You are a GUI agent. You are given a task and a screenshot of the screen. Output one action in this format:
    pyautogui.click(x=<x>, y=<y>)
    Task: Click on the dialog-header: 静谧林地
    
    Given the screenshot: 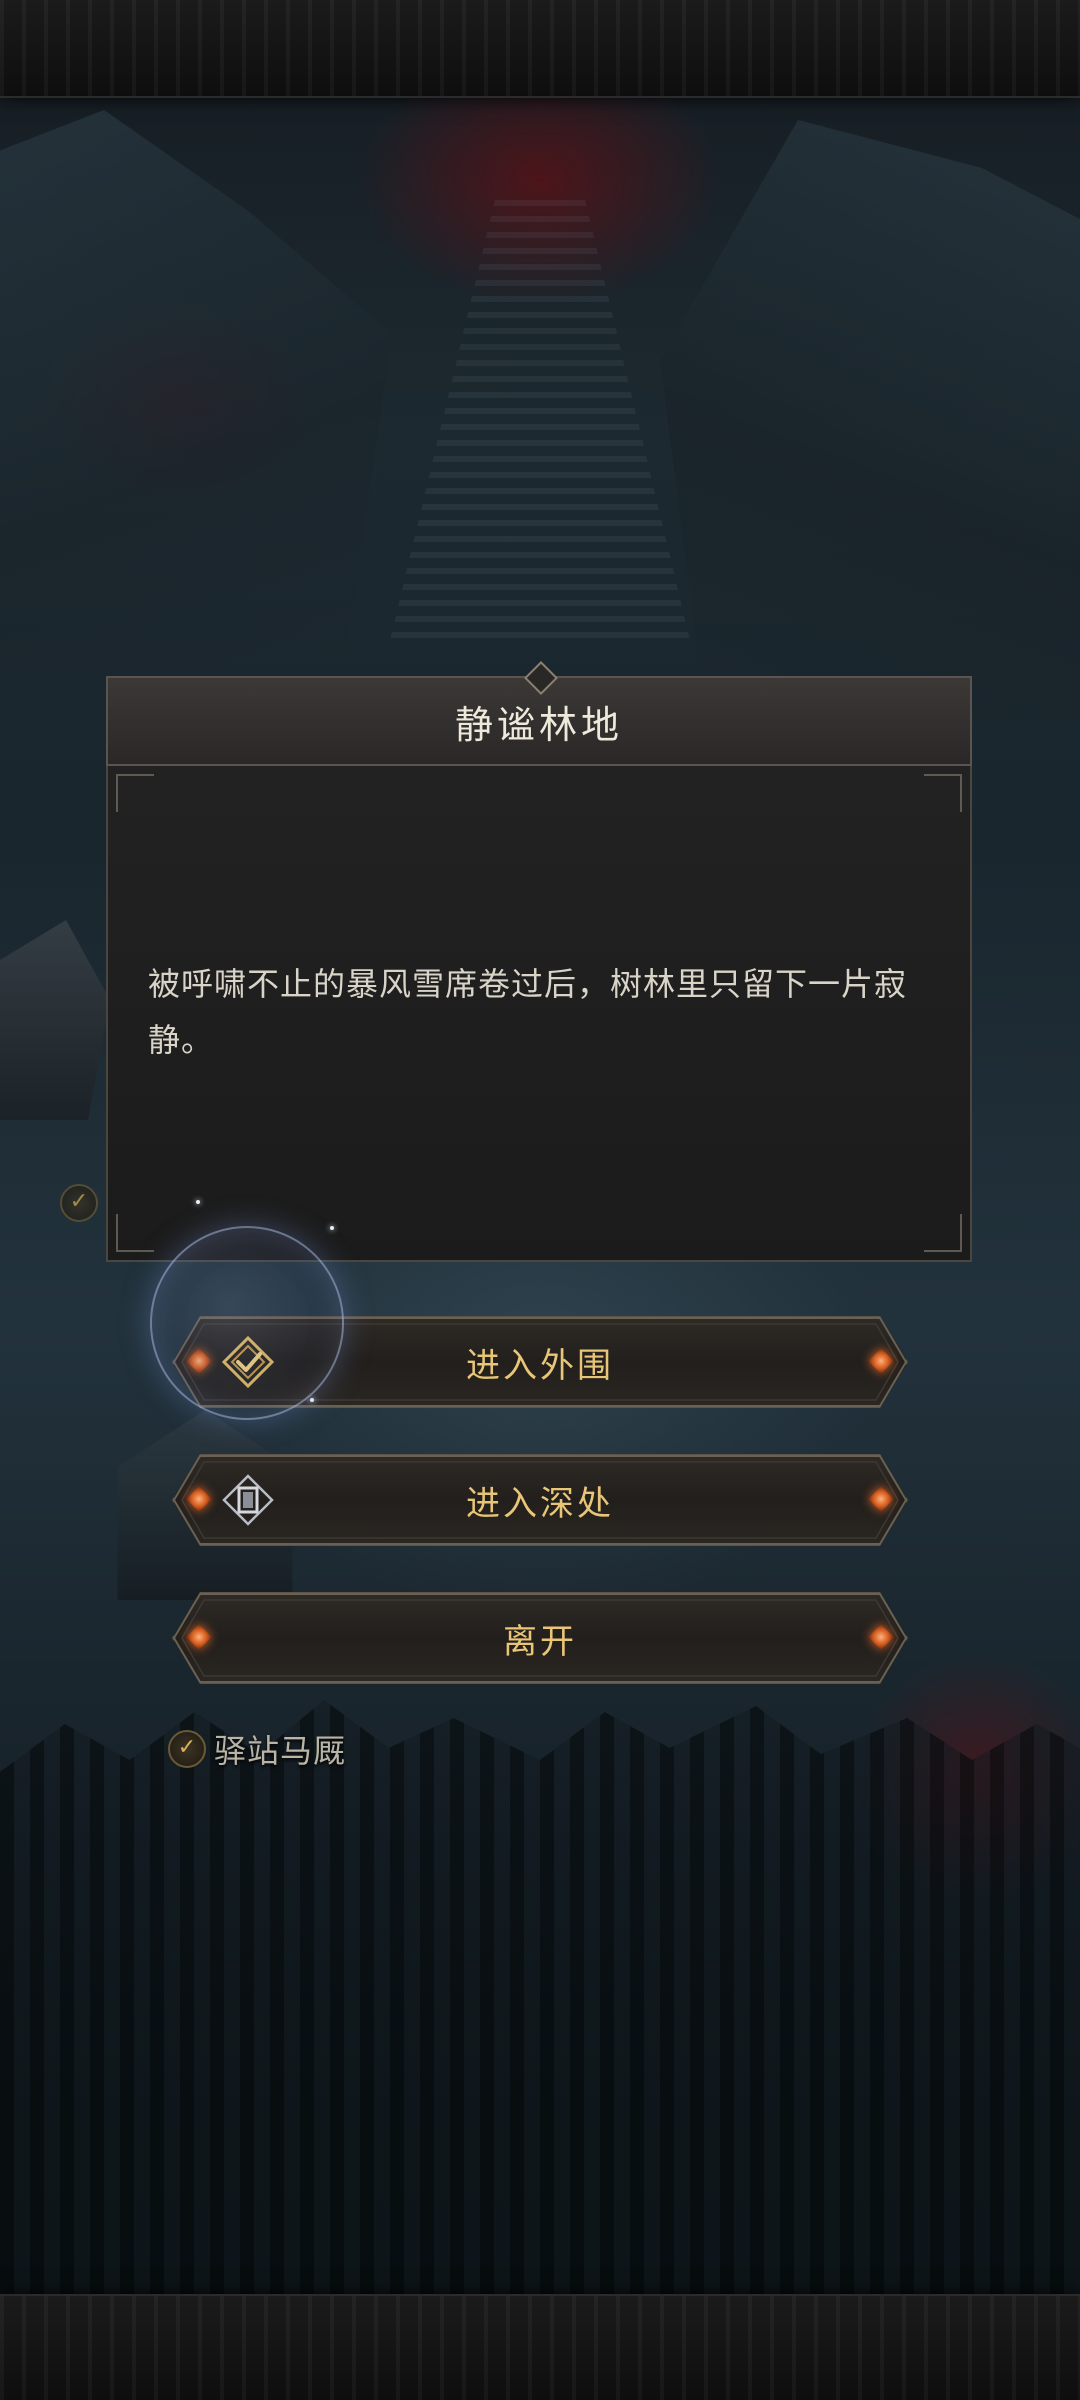 What is the action you would take?
    pyautogui.click(x=539, y=713)
    